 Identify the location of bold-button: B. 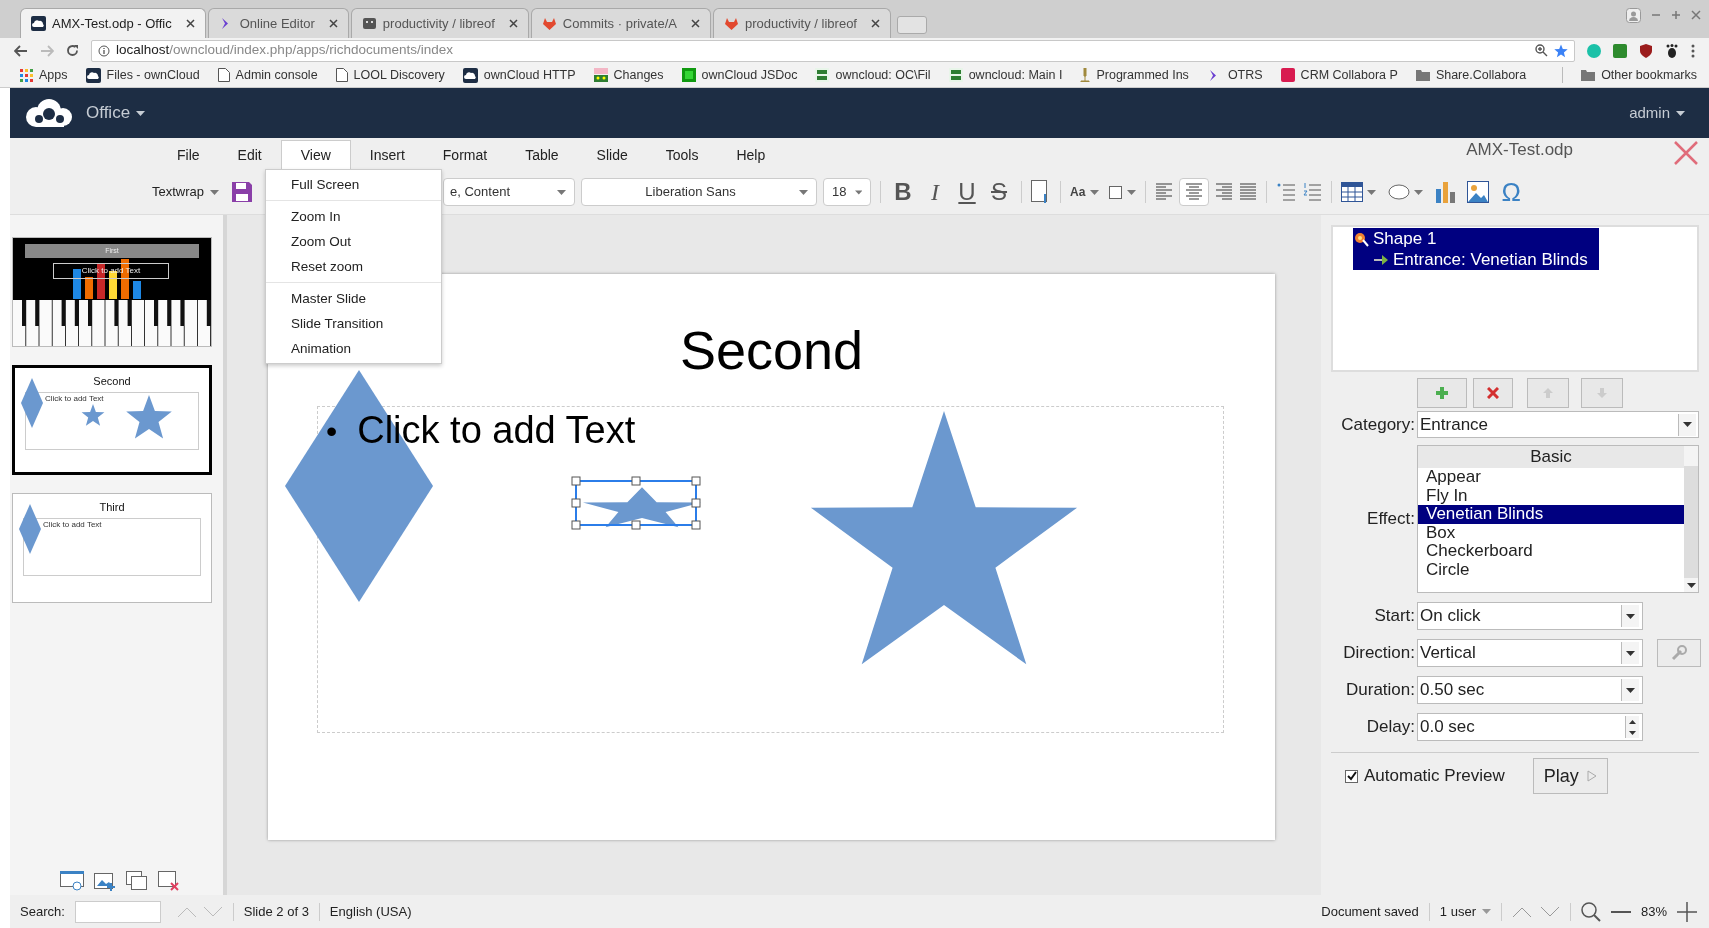
(903, 192).